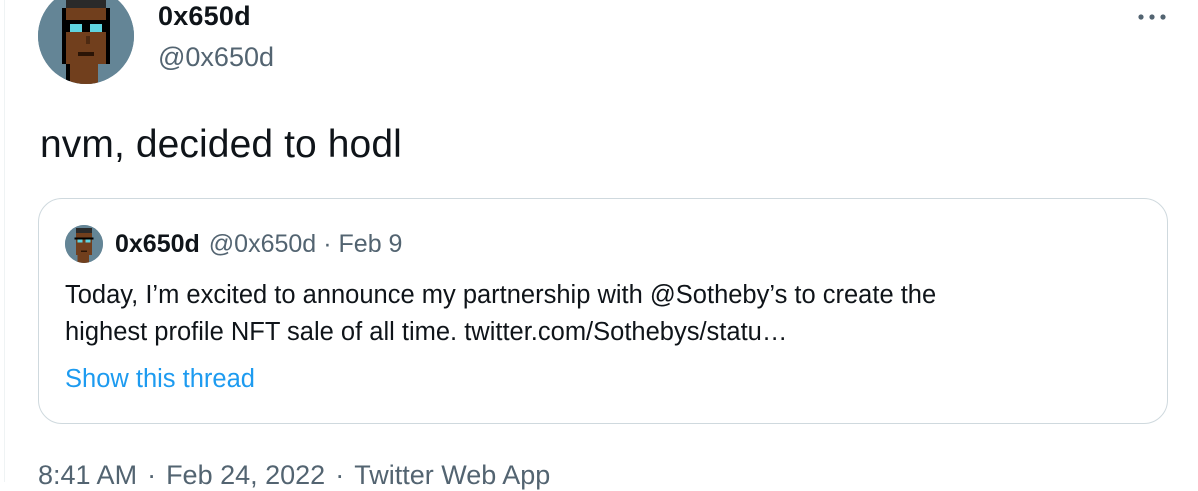 This screenshot has width=1198, height=491. I want to click on quote-author-handle: @0x650d, so click(262, 244).